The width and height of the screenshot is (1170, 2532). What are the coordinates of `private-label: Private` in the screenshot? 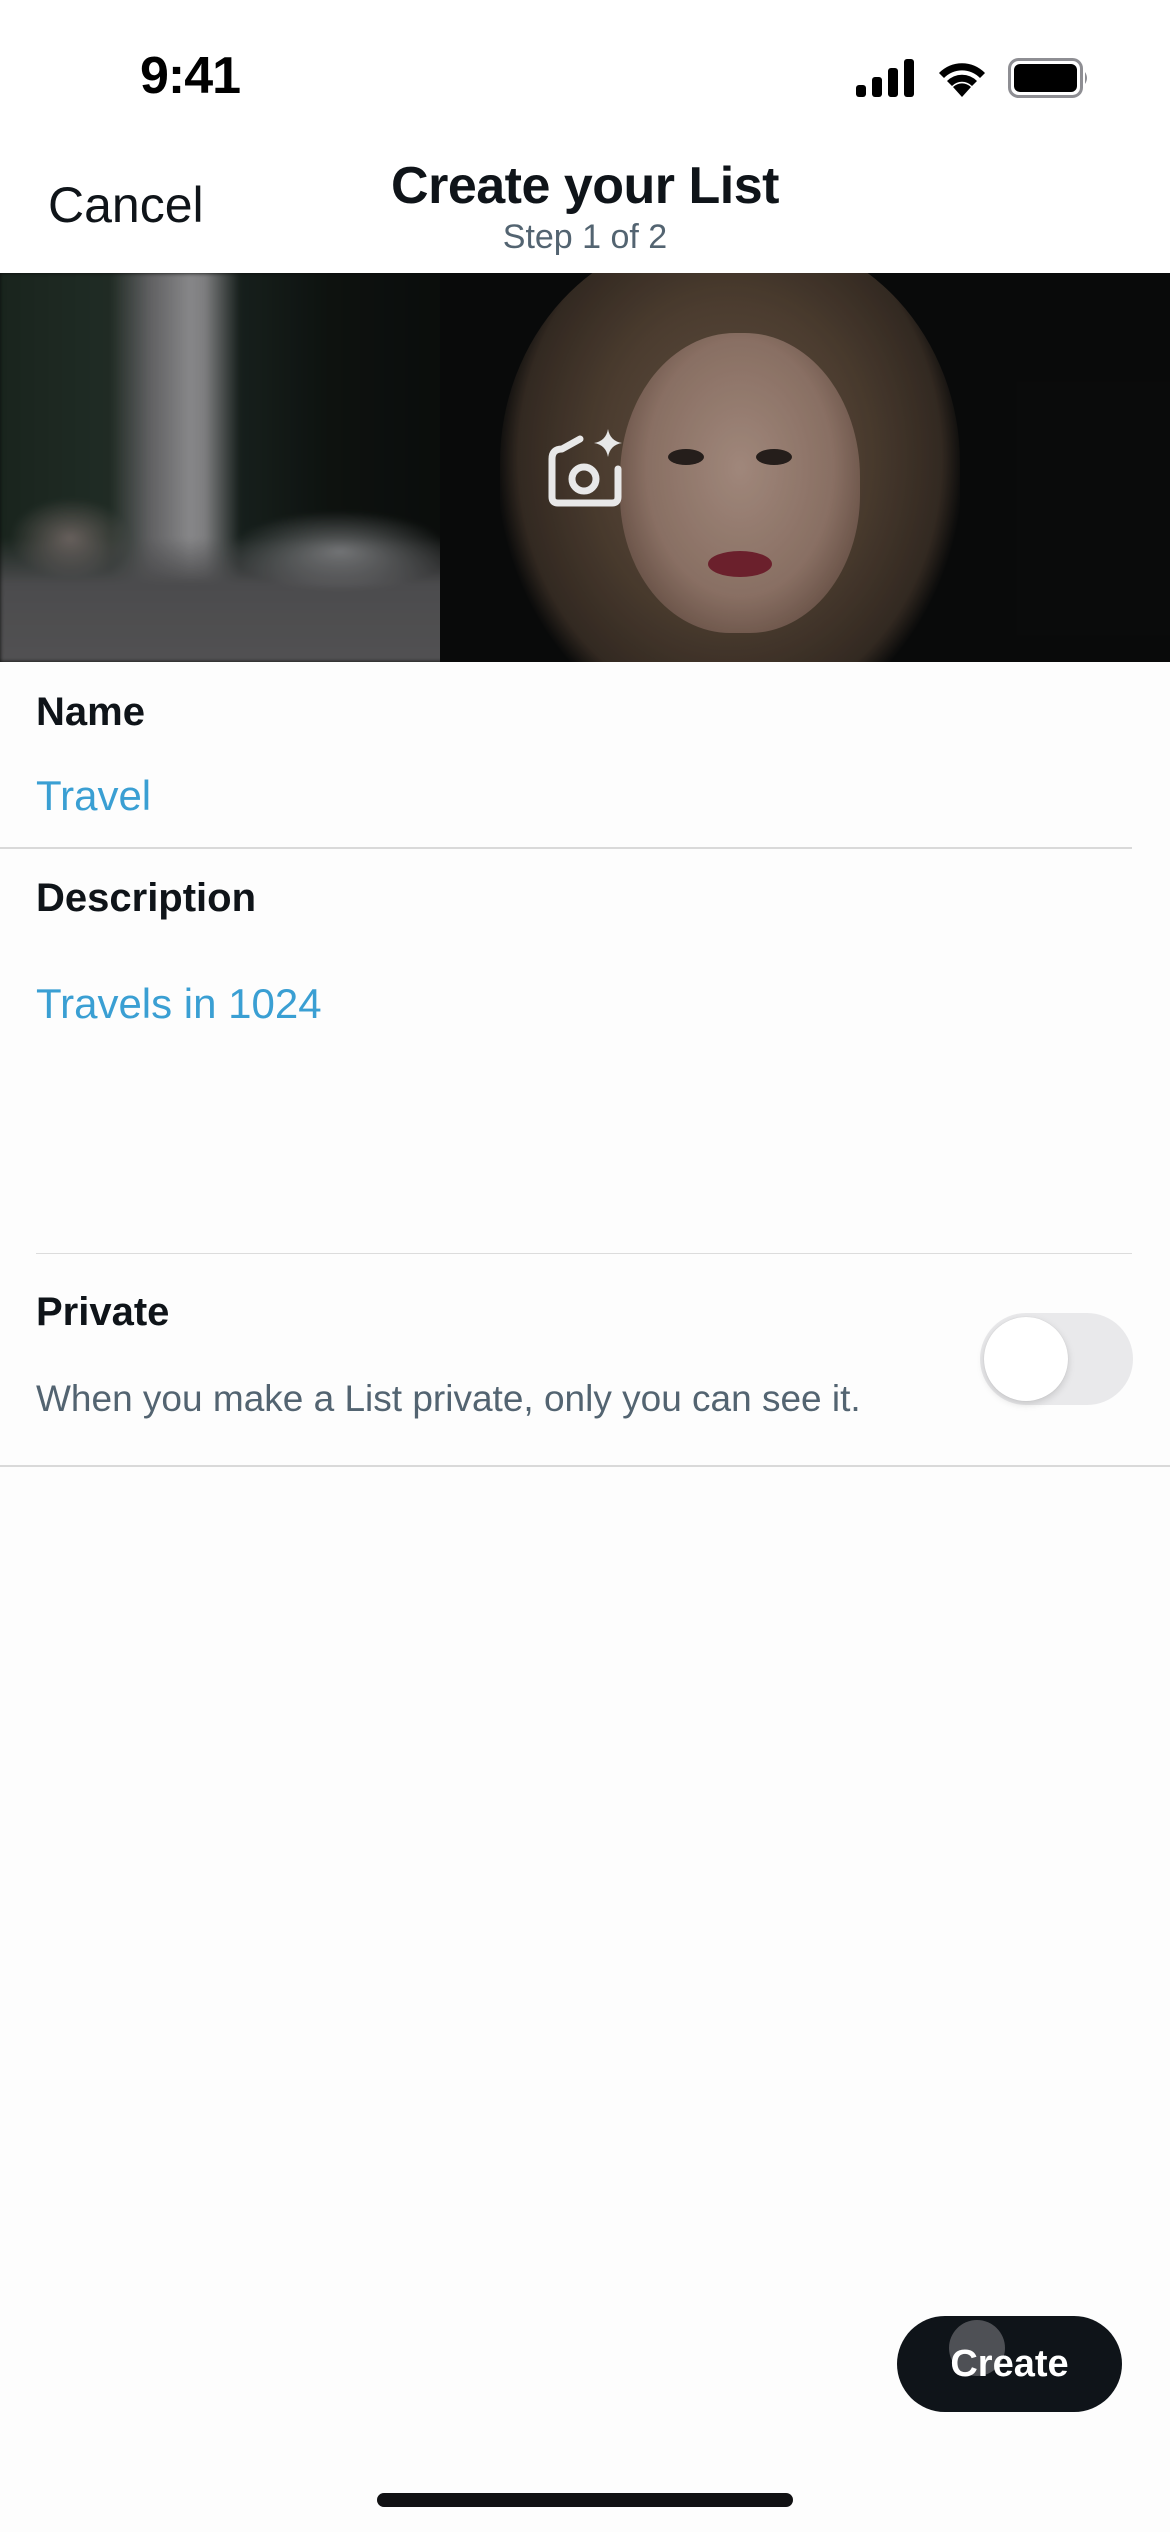 It's located at (103, 1312).